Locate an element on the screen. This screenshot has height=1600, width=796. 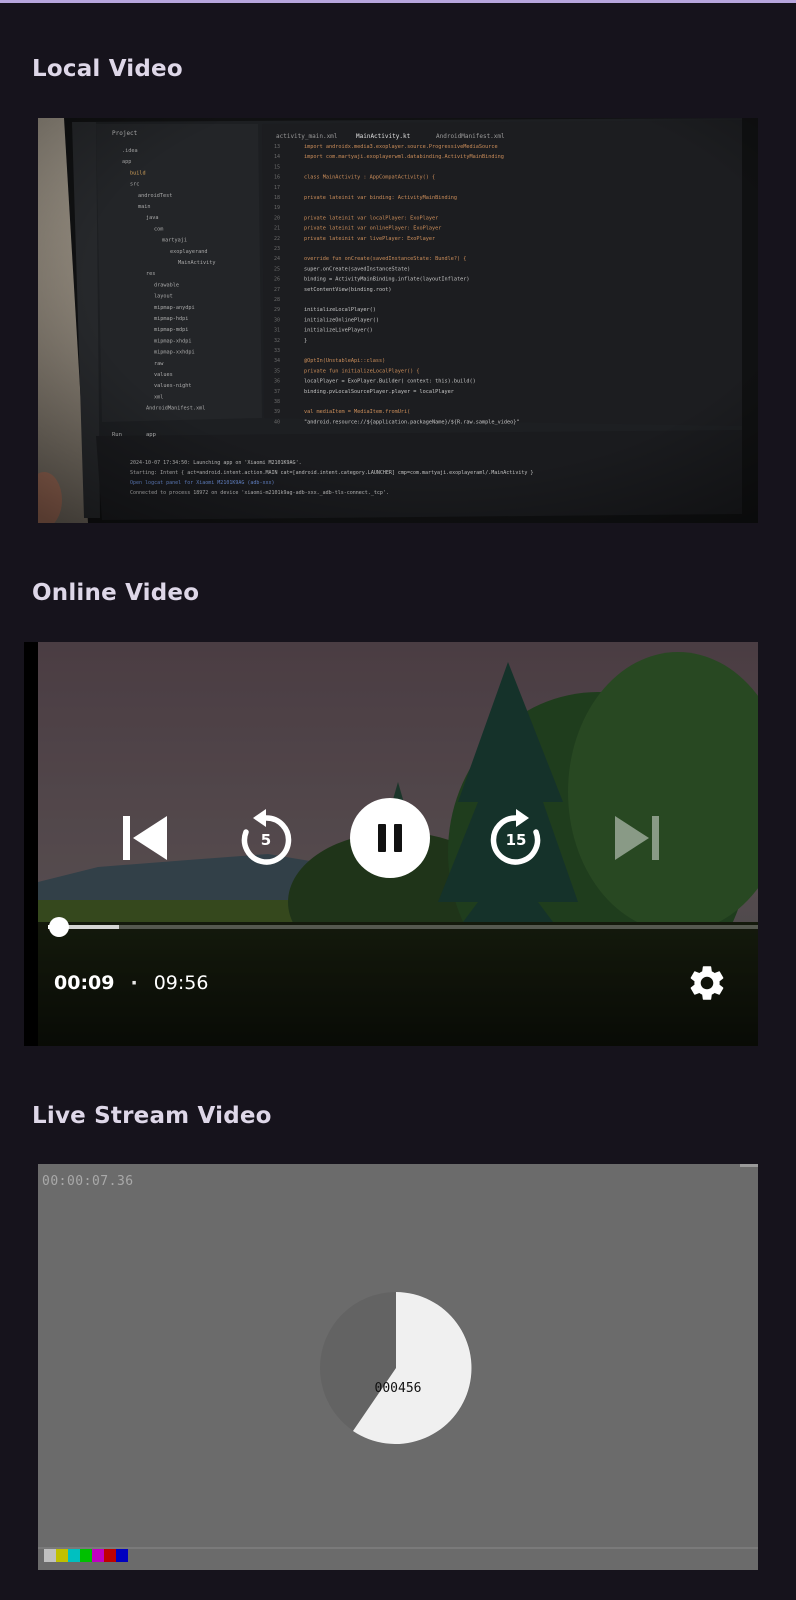
seek-bar is located at coordinates (403, 927).